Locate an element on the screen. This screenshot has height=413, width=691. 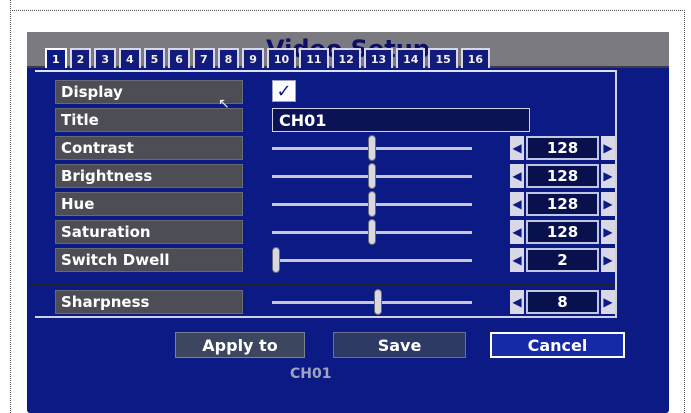
tab-8: 8 is located at coordinates (228, 58).